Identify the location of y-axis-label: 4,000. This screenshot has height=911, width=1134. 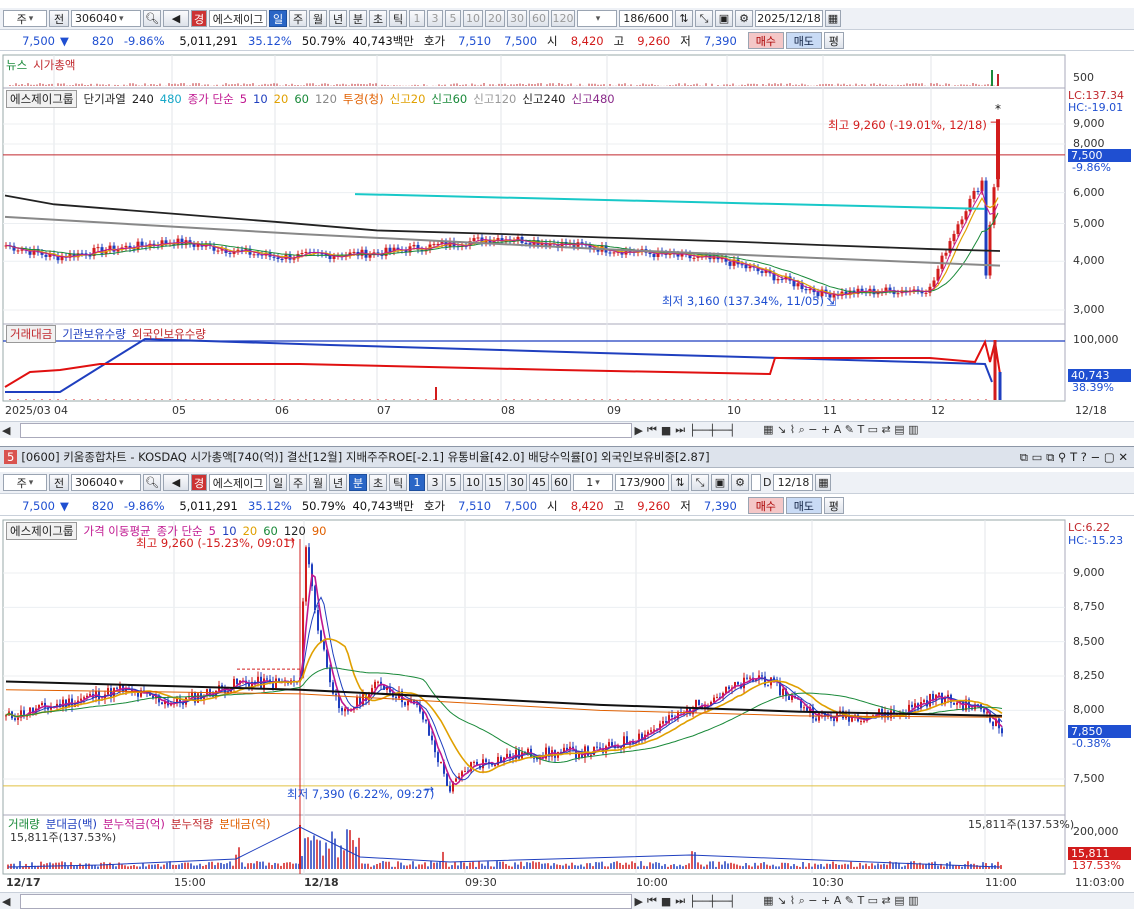
(1089, 261).